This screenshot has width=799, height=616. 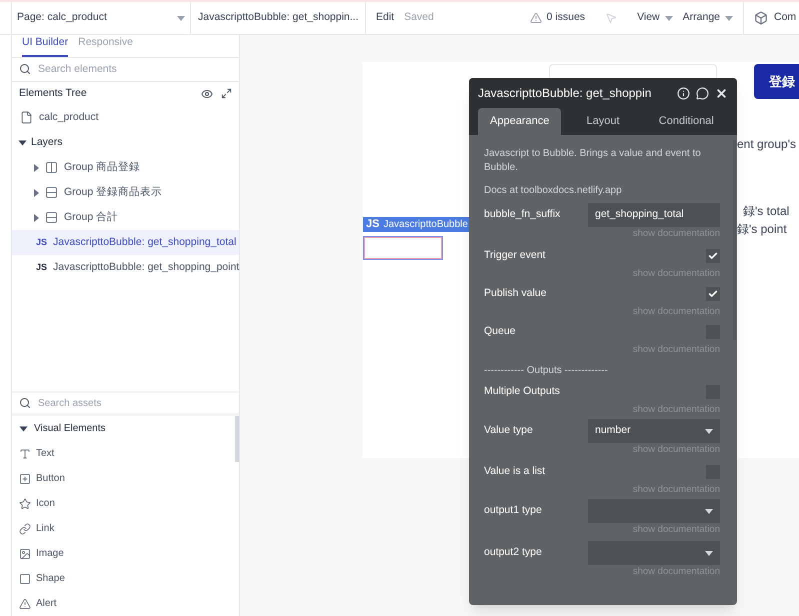 What do you see at coordinates (766, 144) in the screenshot?
I see `canvas-text: ent group's` at bounding box center [766, 144].